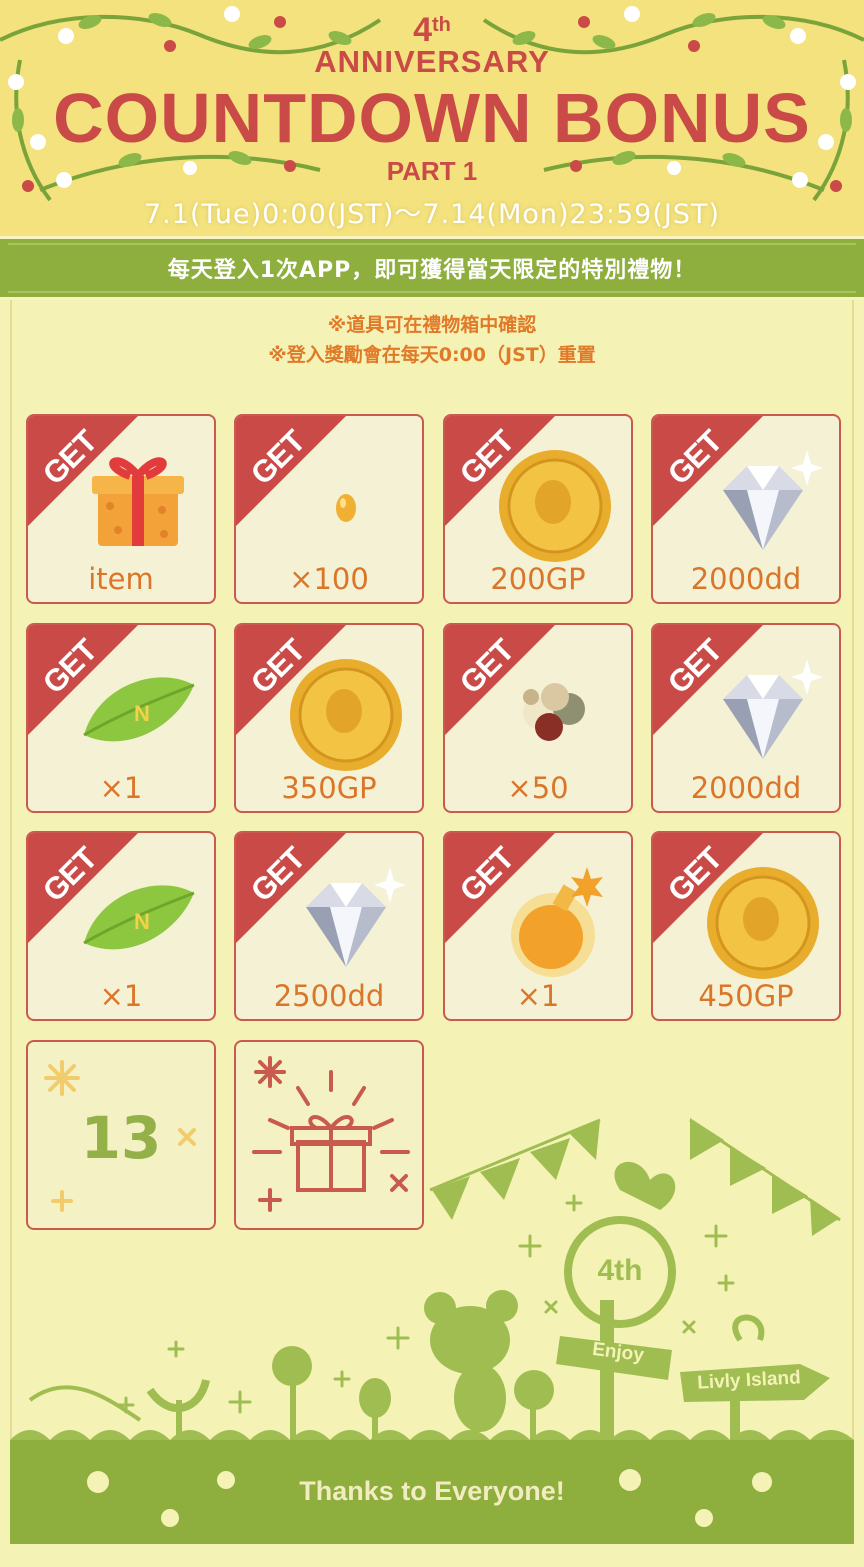 This screenshot has width=864, height=1567. I want to click on badge-4th: 4th, so click(432, 30).